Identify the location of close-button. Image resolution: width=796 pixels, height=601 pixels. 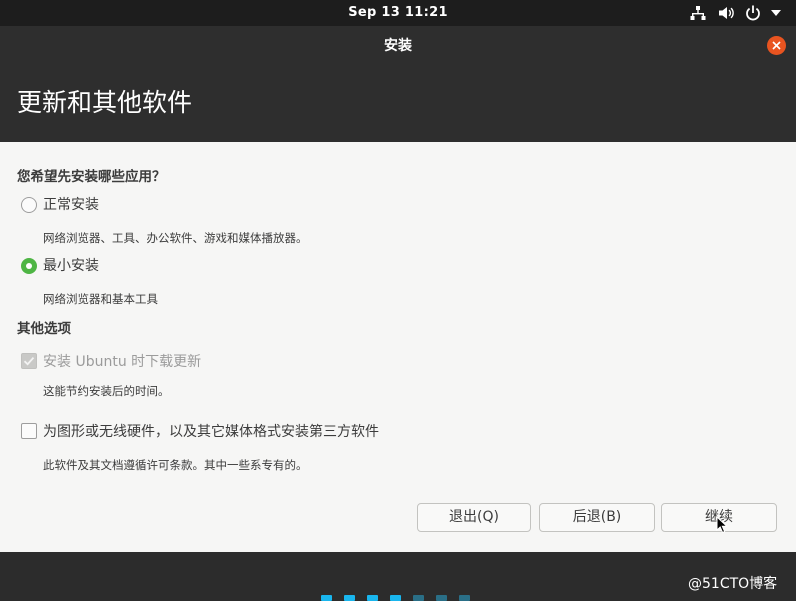
(776, 45).